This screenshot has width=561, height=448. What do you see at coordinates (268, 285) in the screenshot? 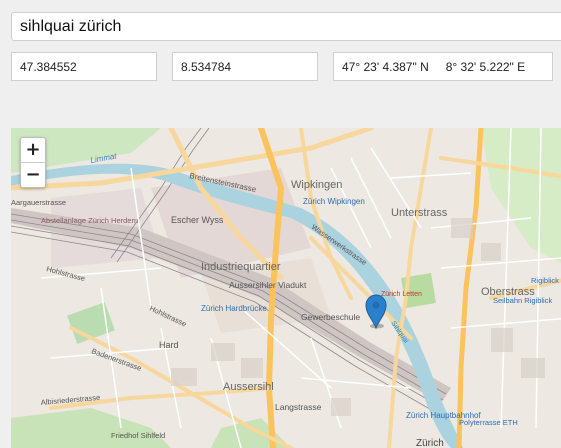
I see `map-label: Aussersihler Viadukt` at bounding box center [268, 285].